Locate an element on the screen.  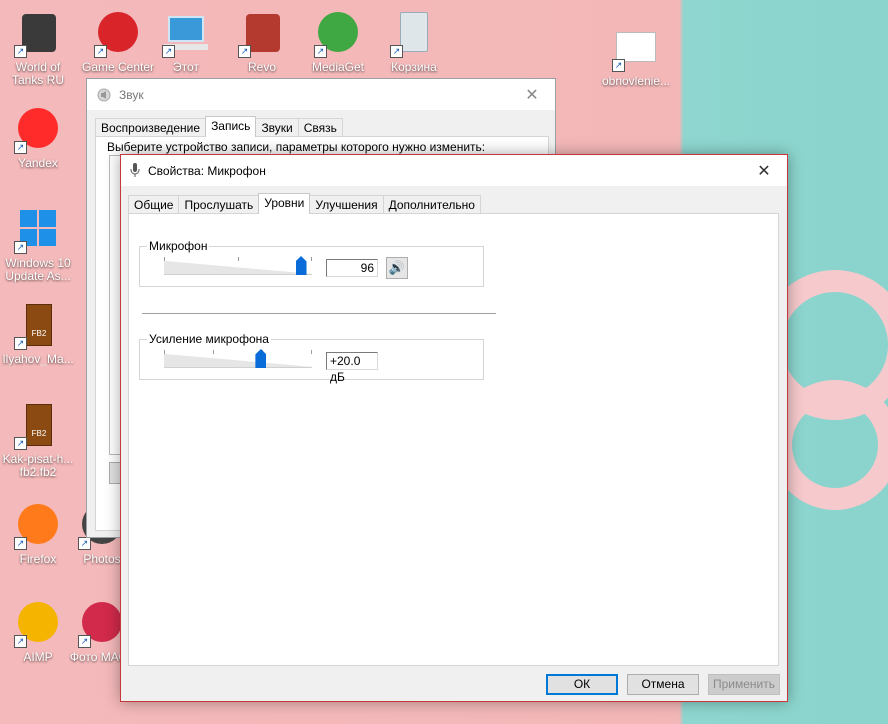
desktop-icon-yandex: ↗ Yandex is located at coordinates (38, 138).